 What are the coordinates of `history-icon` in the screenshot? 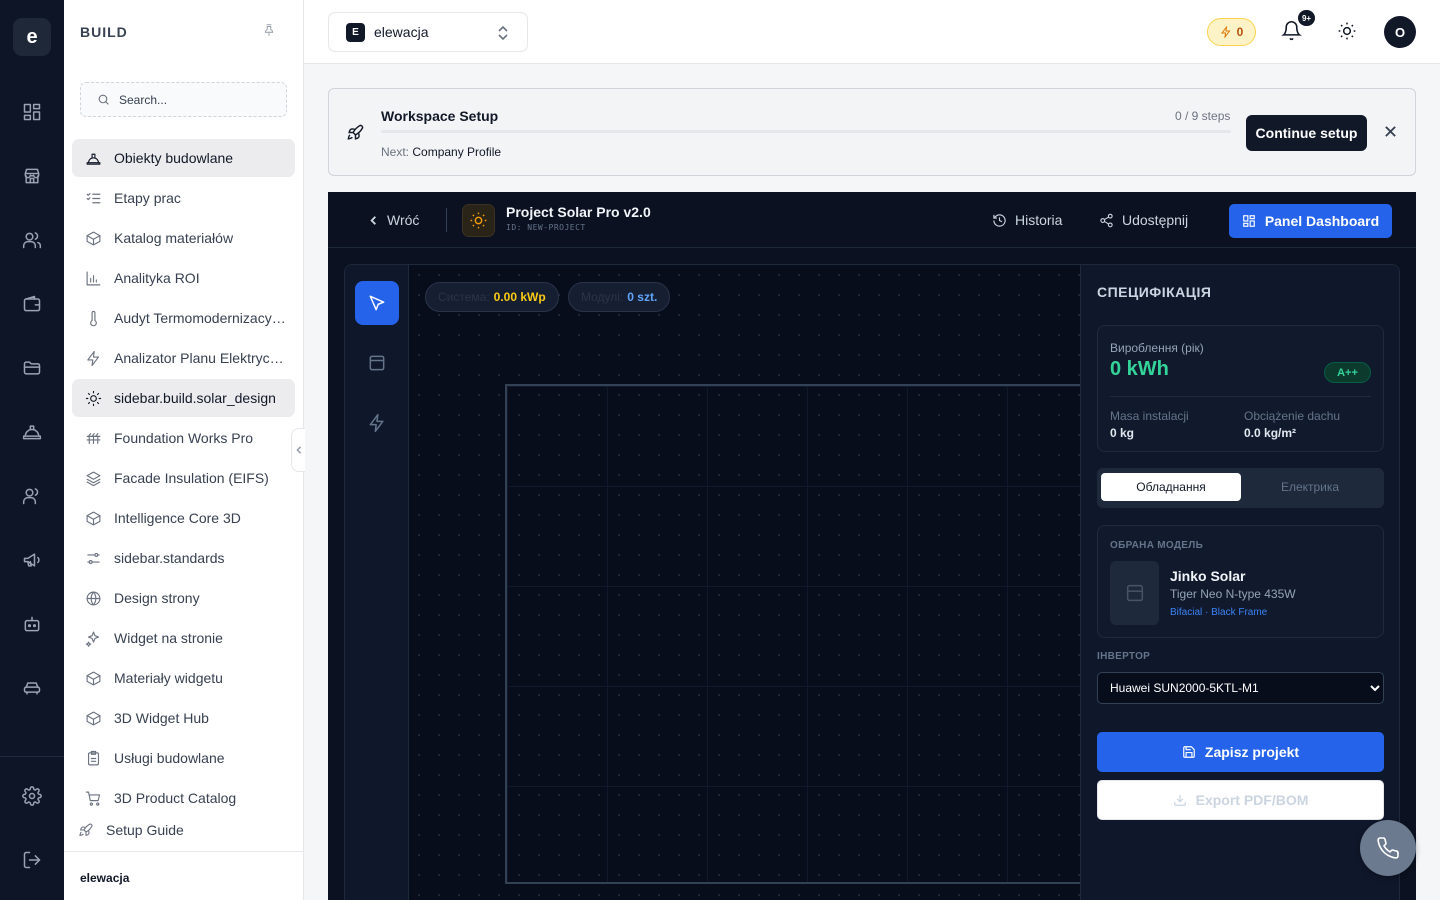 It's located at (999, 220).